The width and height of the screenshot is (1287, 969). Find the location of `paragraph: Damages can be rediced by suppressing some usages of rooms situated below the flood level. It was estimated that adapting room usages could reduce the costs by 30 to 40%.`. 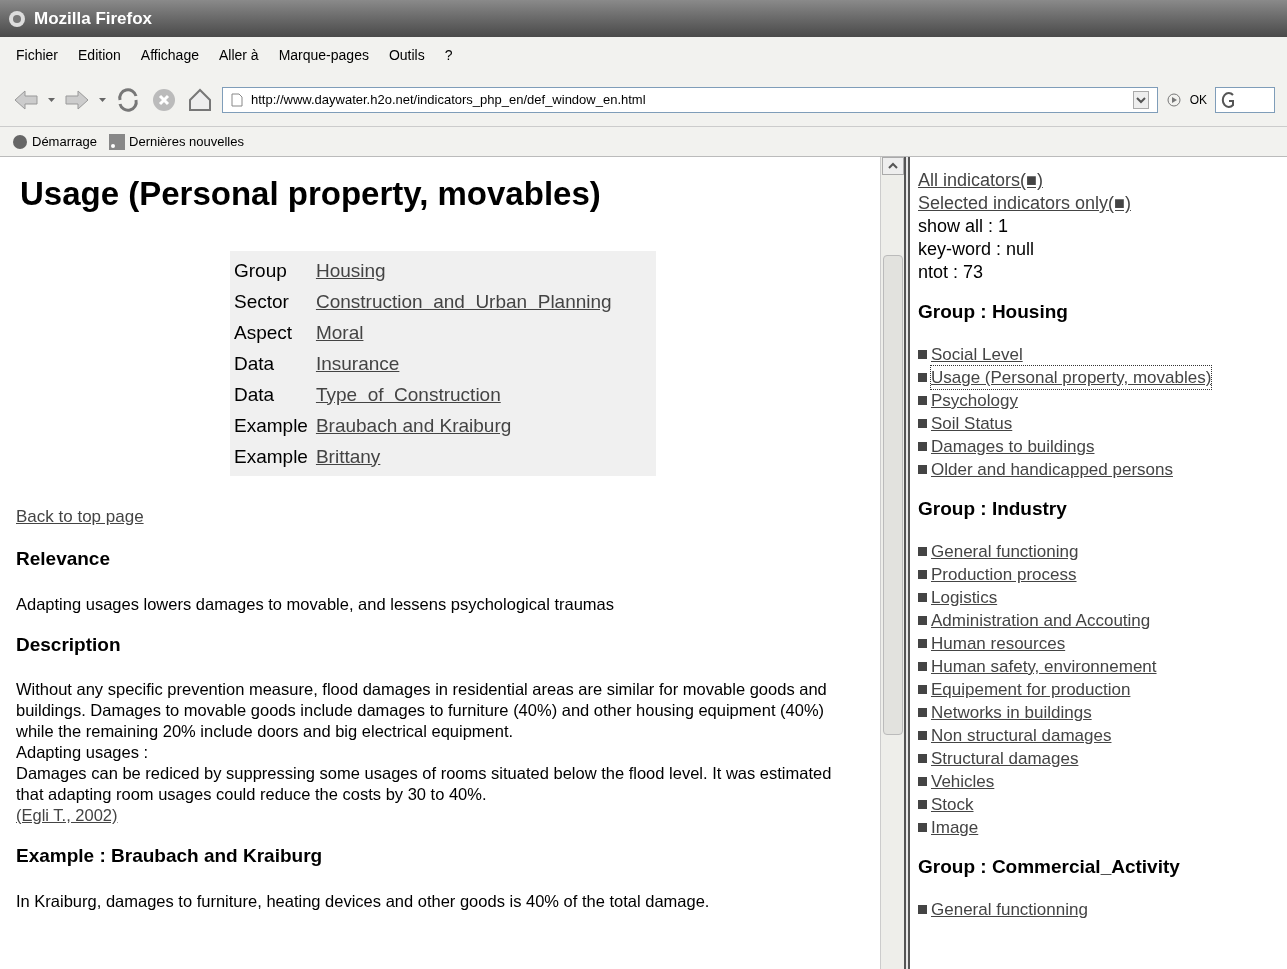

paragraph: Damages can be rediced by suppressing some usages of rooms situated below the flood level. It was estimated that adapting room usages could reduce the costs by 30 to 40%. is located at coordinates (424, 784).